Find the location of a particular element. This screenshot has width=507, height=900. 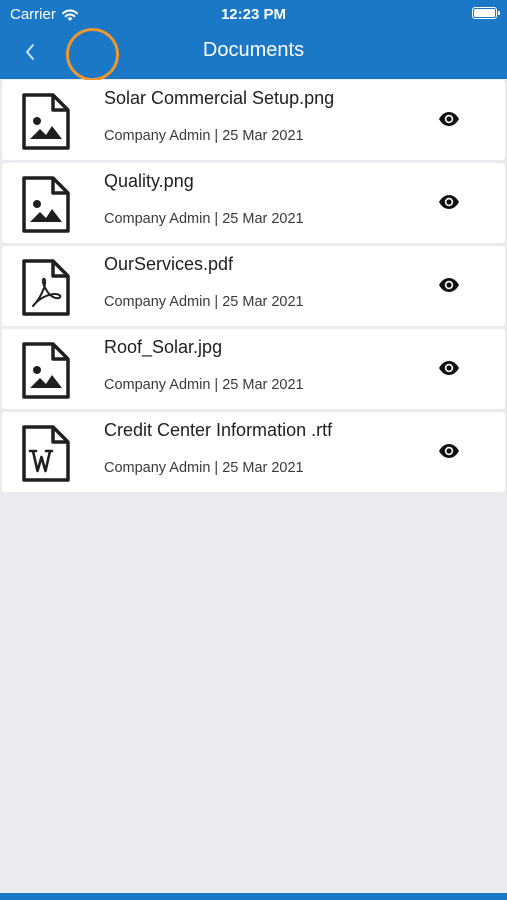

status-bar: Carrier 12:23 PM is located at coordinates (253, 14).